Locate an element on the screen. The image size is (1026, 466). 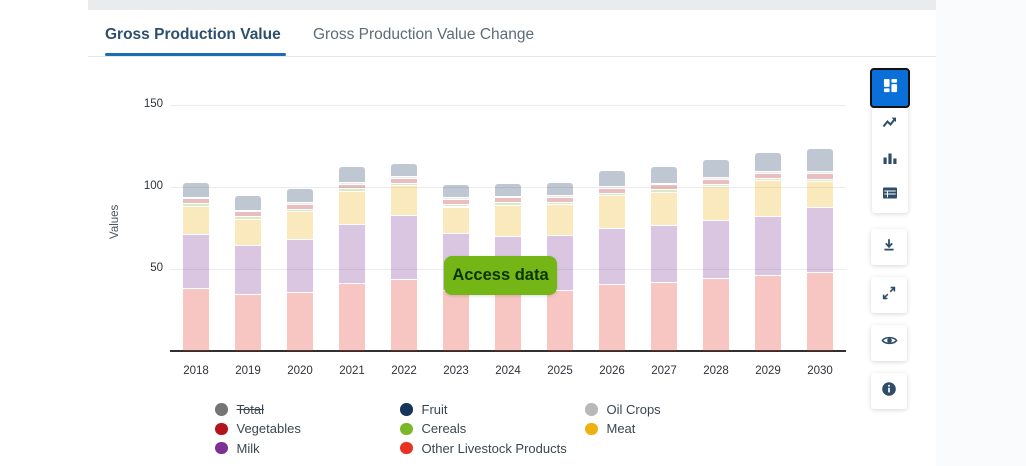
legend-item-milk: Milk is located at coordinates (237, 448).